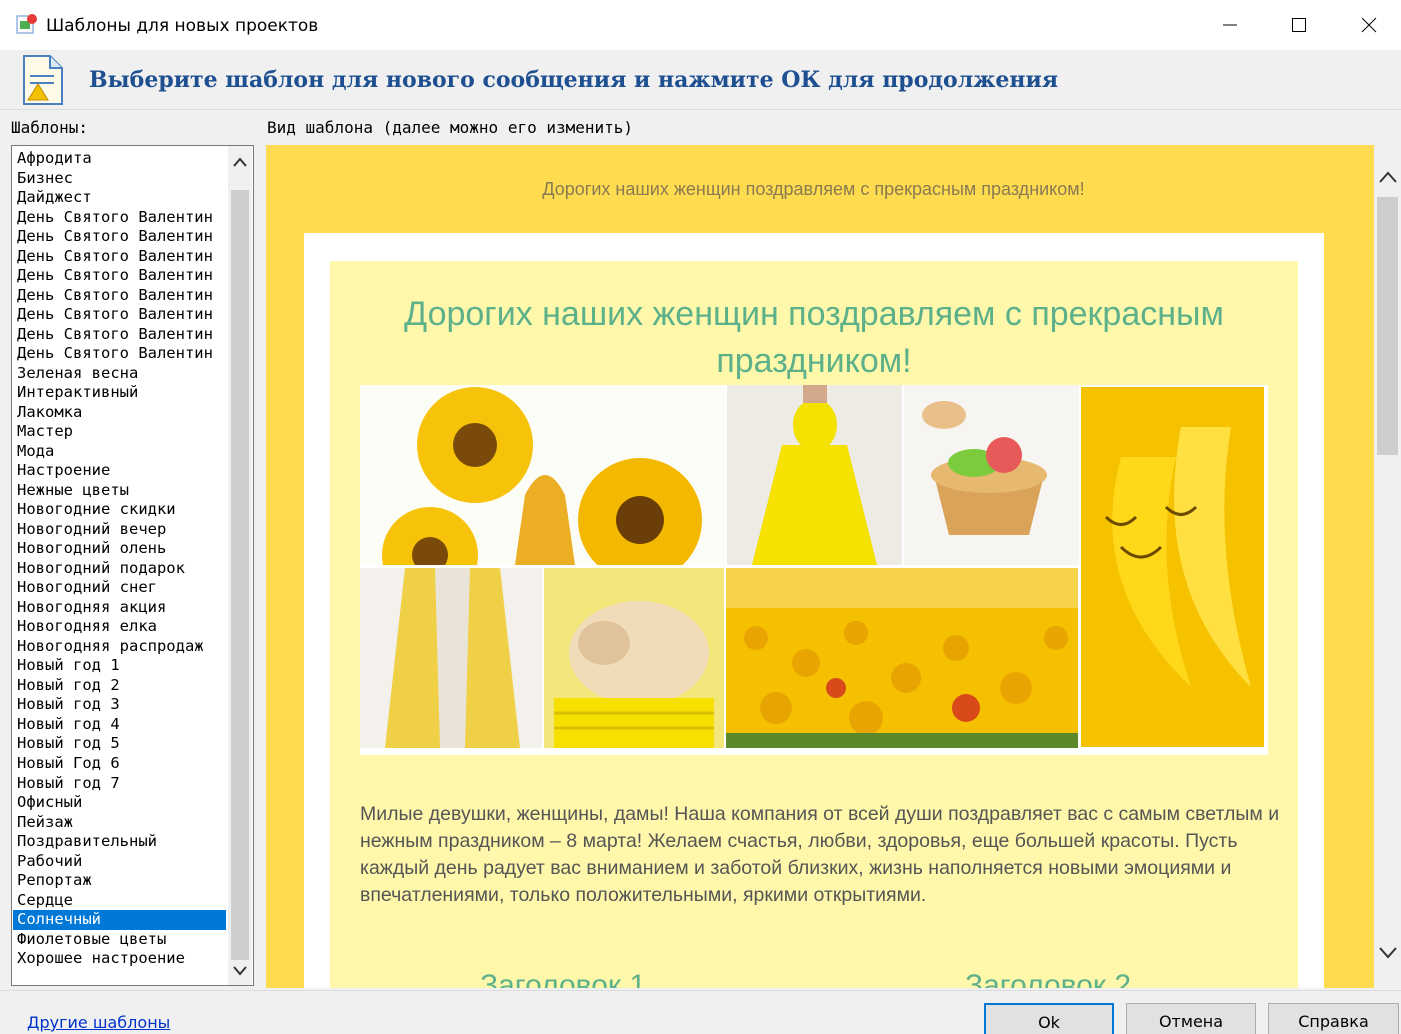  Describe the element at coordinates (1387, 566) in the screenshot. I see `preview-scrollbar` at that location.